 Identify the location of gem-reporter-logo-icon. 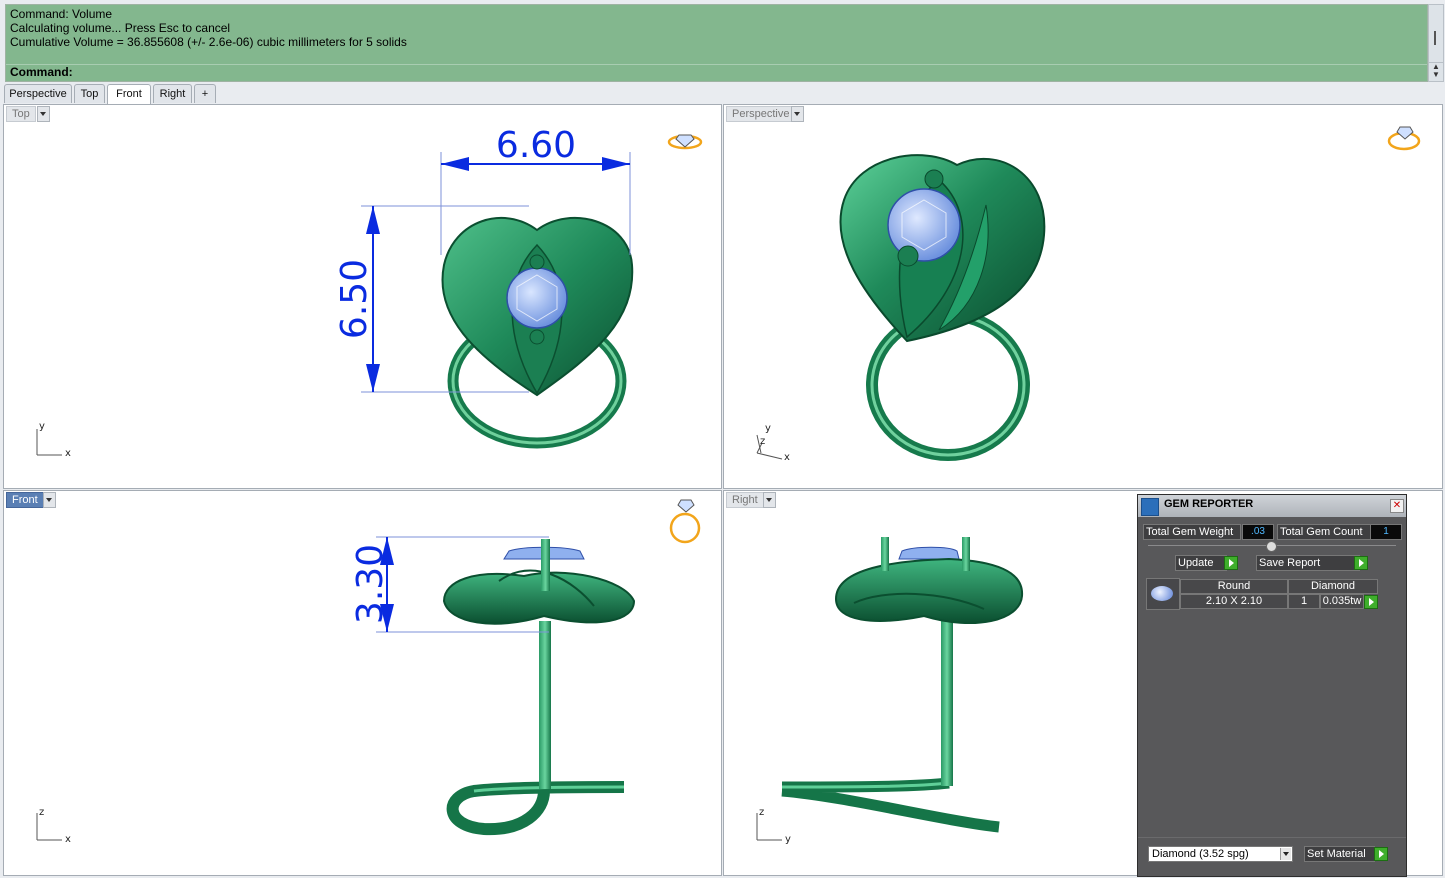
(1150, 507).